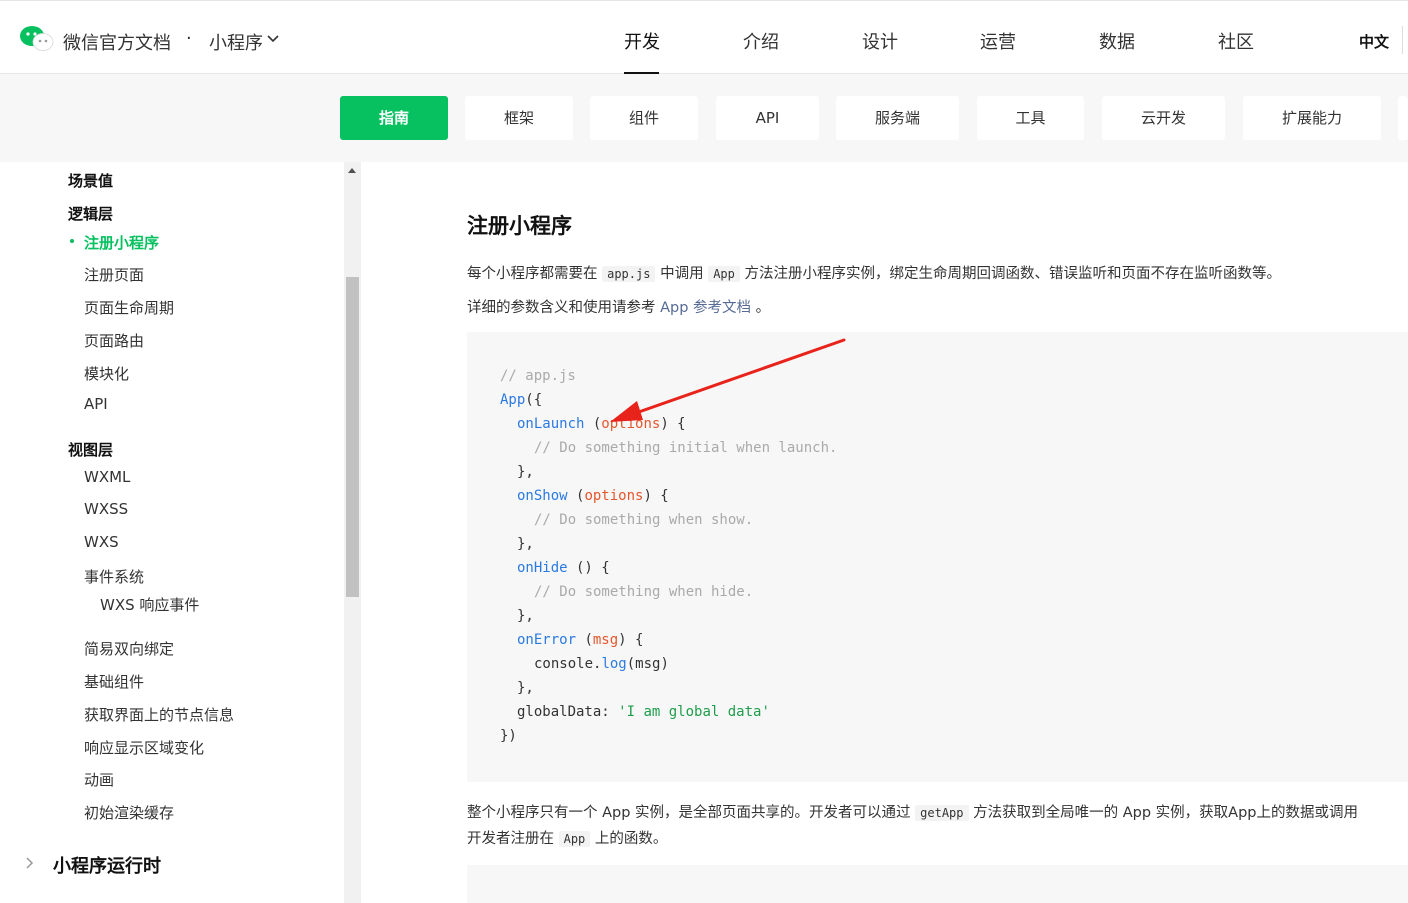 The width and height of the screenshot is (1408, 903). What do you see at coordinates (724, 274) in the screenshot?
I see `inline-code-app: App` at bounding box center [724, 274].